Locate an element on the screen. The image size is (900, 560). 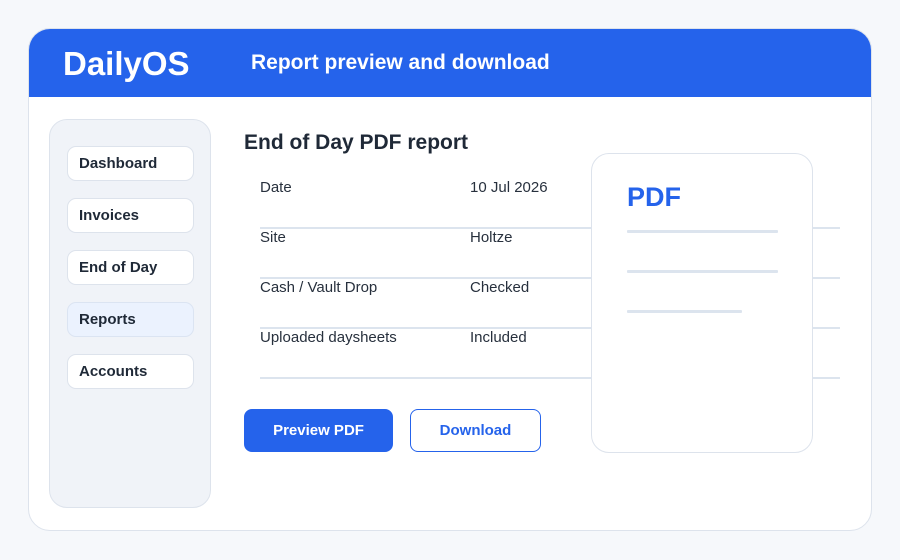
pdf-document-icon: PDF is located at coordinates (702, 303).